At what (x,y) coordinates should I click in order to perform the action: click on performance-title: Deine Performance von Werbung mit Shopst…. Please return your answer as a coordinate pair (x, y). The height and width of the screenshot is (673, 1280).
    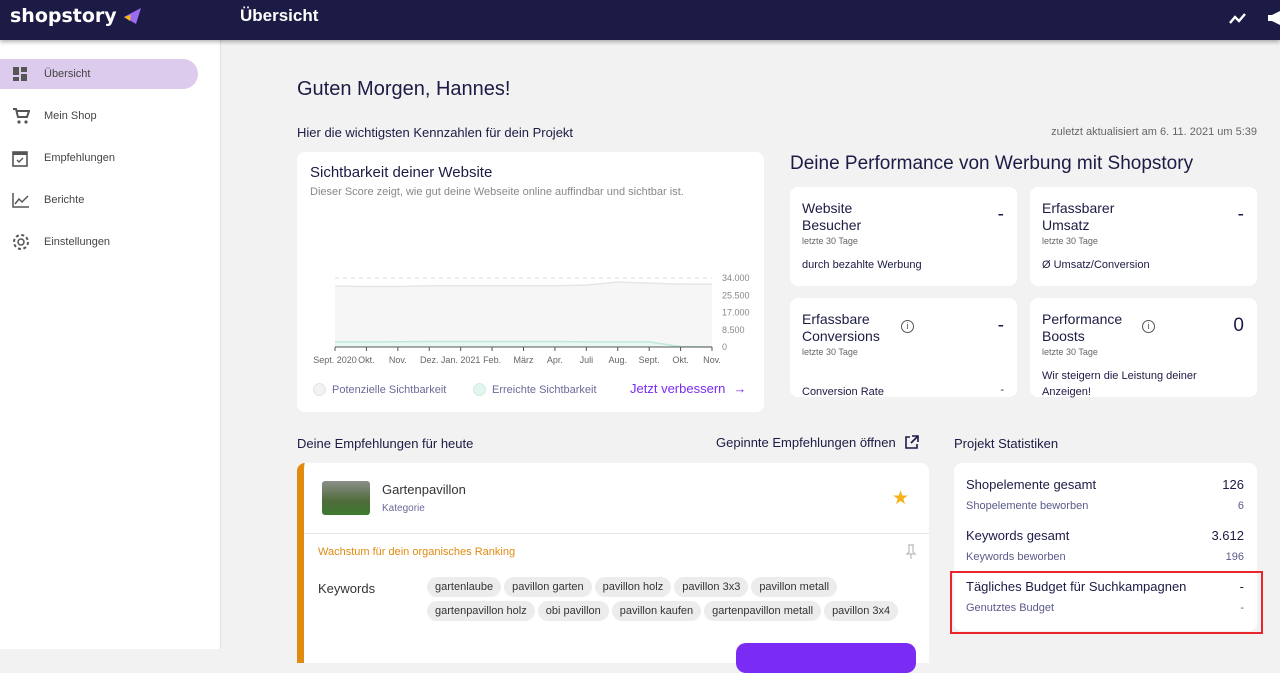
    Looking at the image, I should click on (992, 163).